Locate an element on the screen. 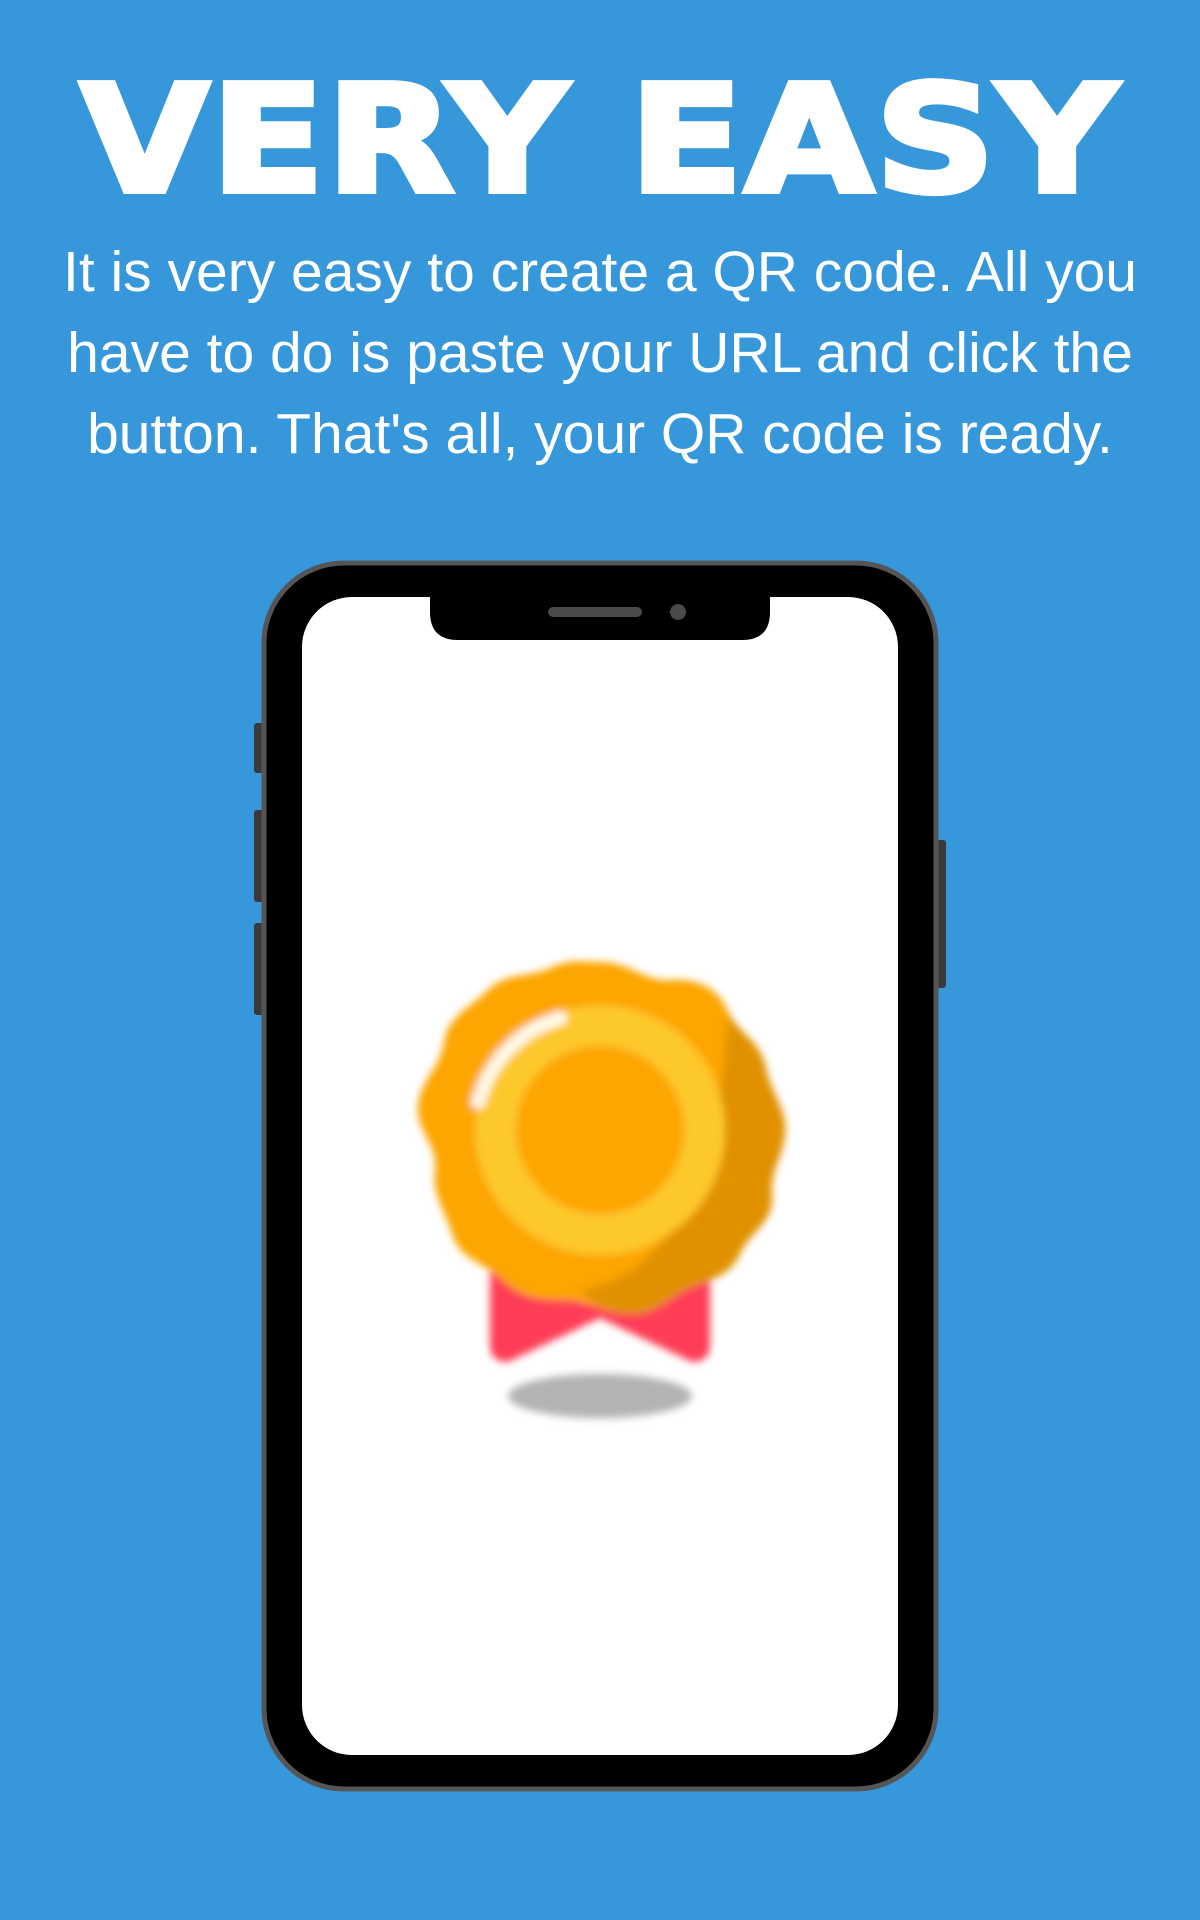 The width and height of the screenshot is (1200, 1920). phone-notch is located at coordinates (600, 617).